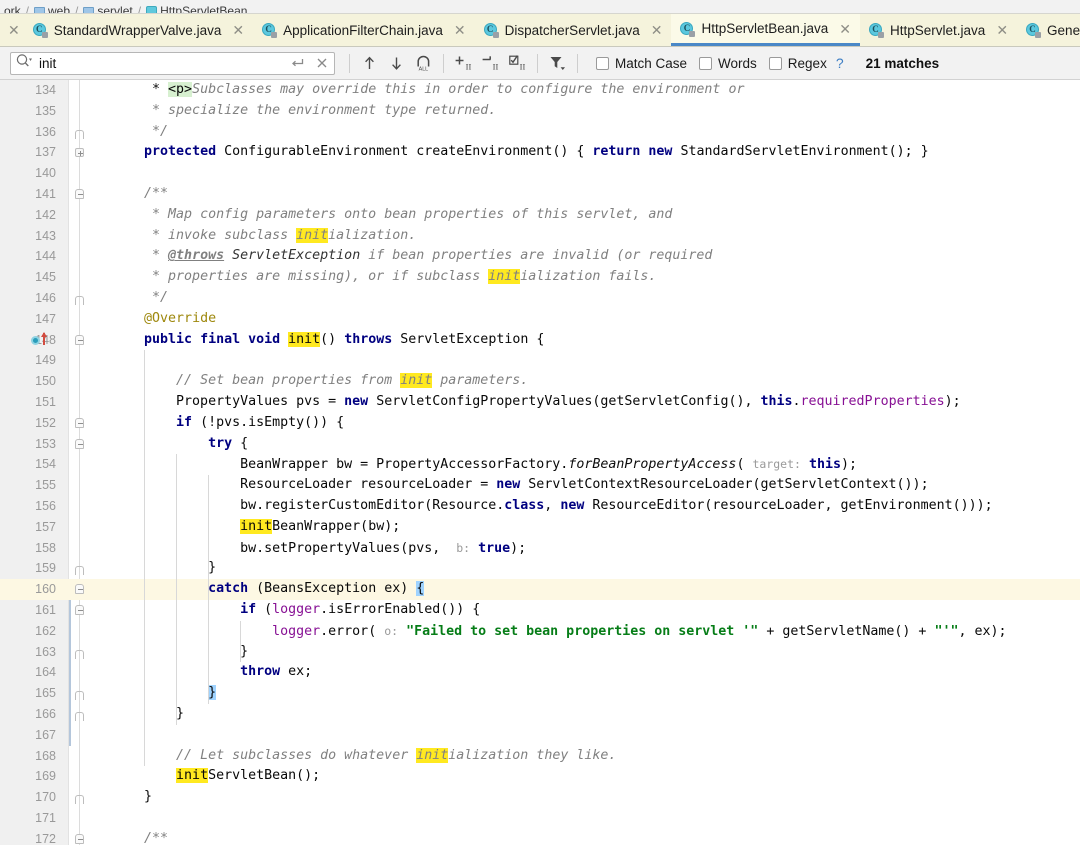 This screenshot has width=1080, height=845. Describe the element at coordinates (196, 8) in the screenshot. I see `breadcrumb-item-3: HttpServletBean` at that location.